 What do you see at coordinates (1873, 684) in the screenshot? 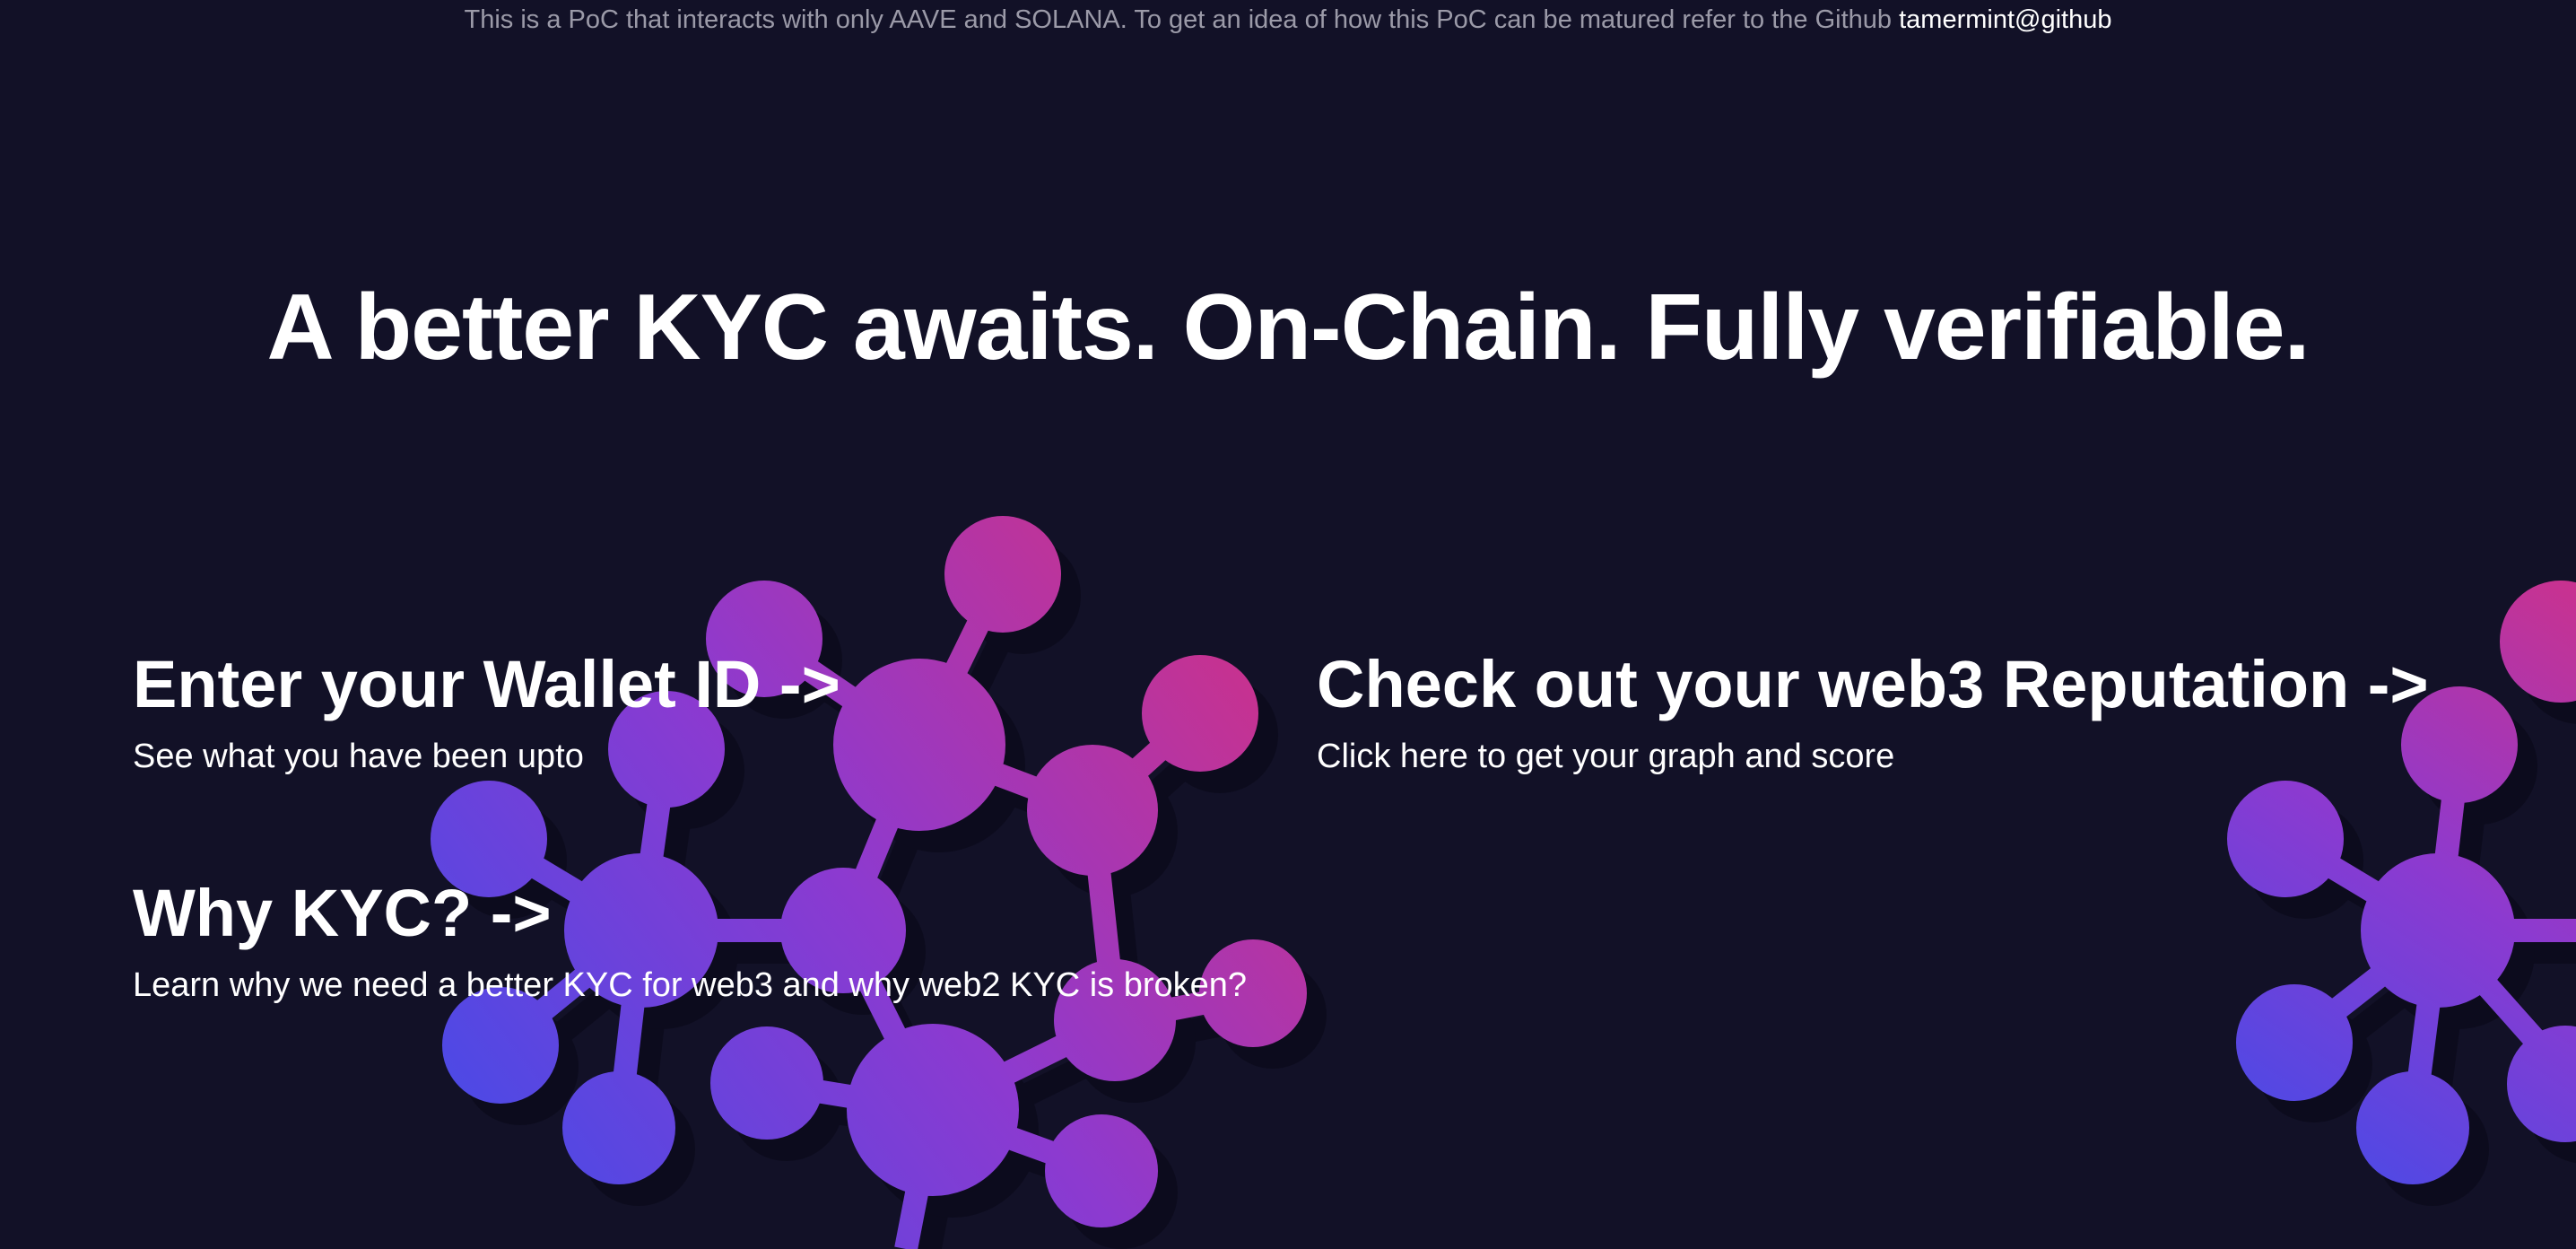
I see `web3-reputation-title: Check out your web3 Reputation ->` at bounding box center [1873, 684].